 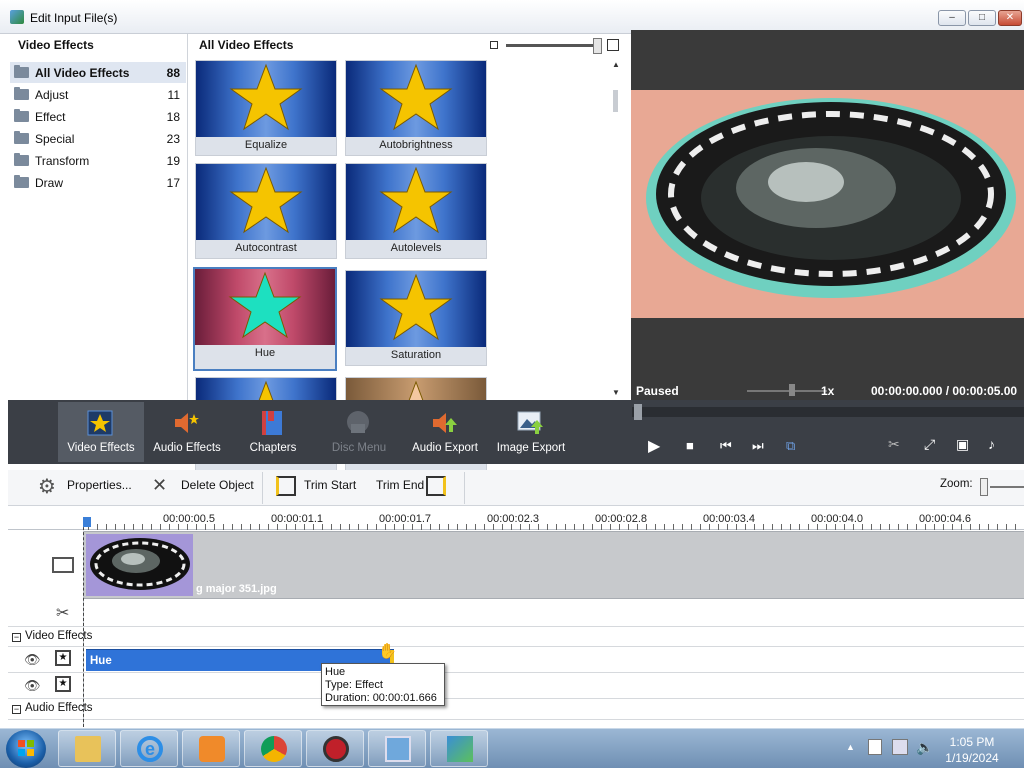 I want to click on scroll-down-icon: ▼, so click(x=616, y=392).